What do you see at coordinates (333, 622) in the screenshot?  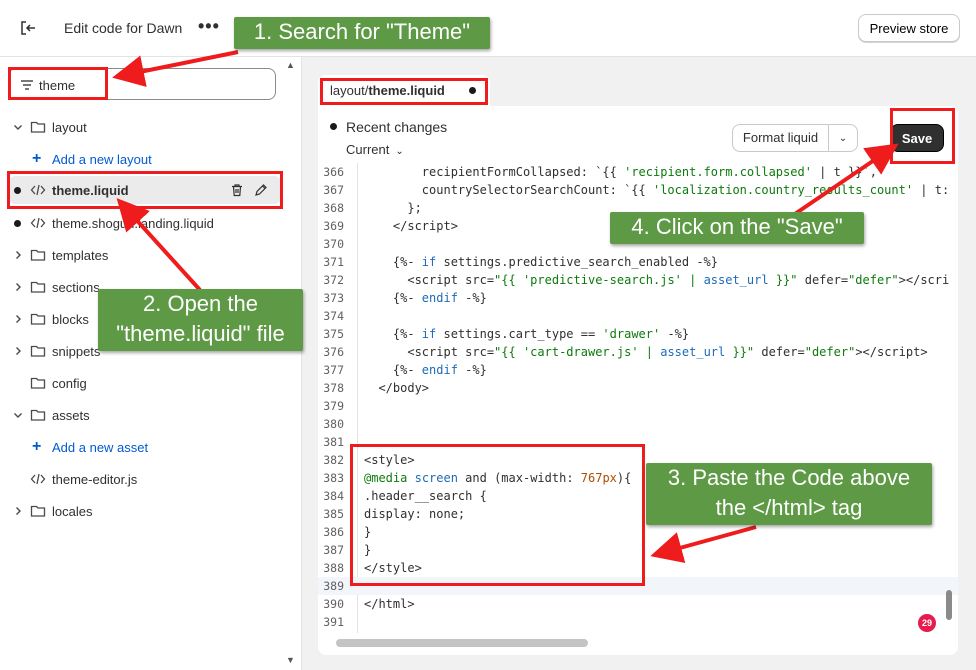 I see `code-line: 391` at bounding box center [333, 622].